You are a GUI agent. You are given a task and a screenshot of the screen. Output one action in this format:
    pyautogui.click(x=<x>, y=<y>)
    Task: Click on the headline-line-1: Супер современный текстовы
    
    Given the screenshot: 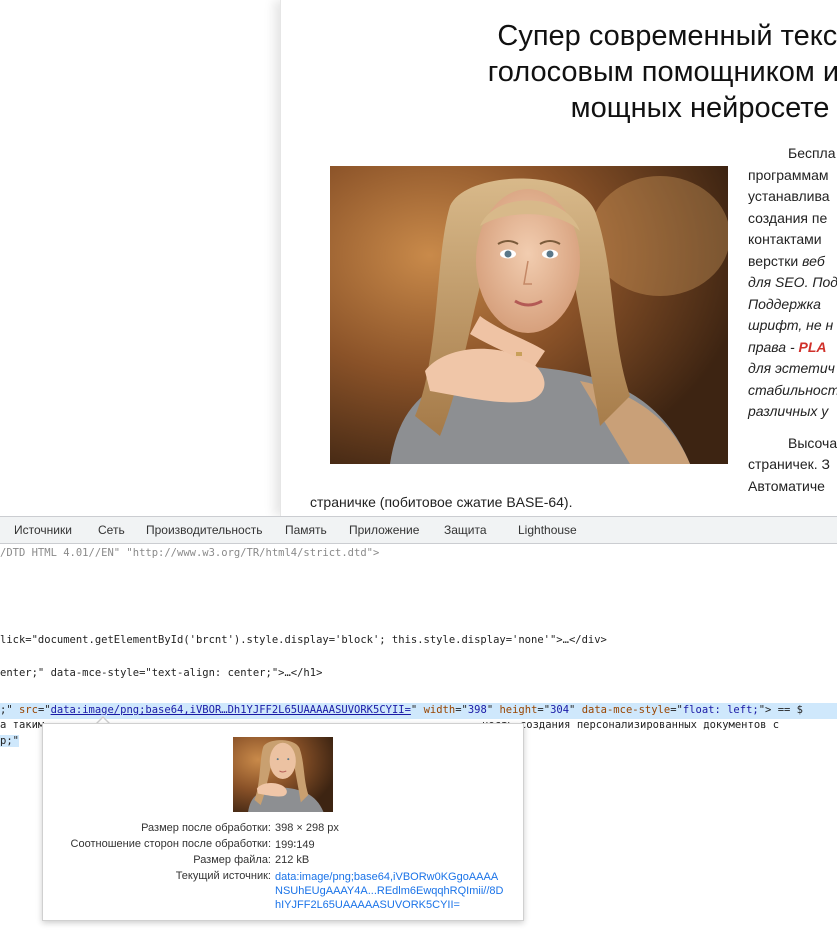 What is the action you would take?
    pyautogui.click(x=667, y=36)
    